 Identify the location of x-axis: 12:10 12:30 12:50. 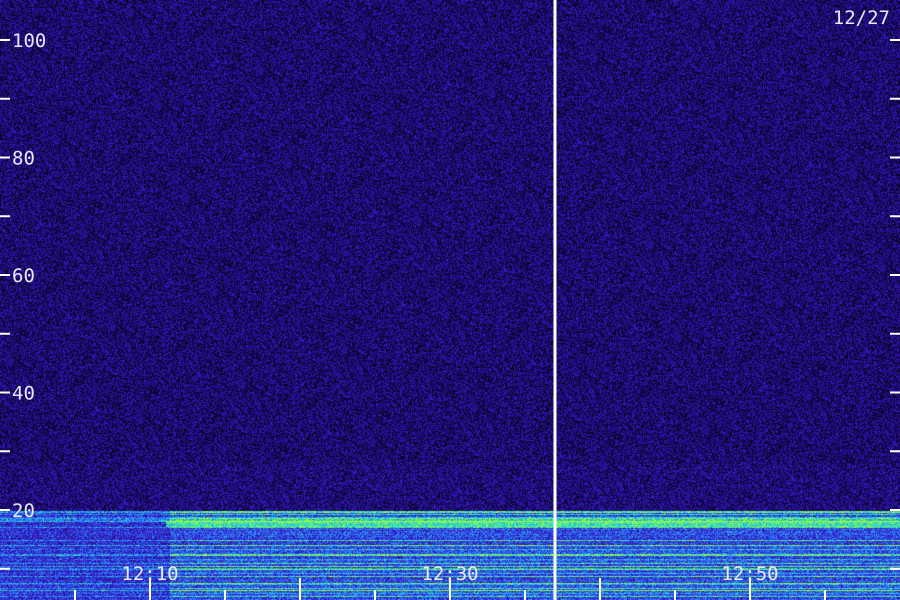
(450, 581).